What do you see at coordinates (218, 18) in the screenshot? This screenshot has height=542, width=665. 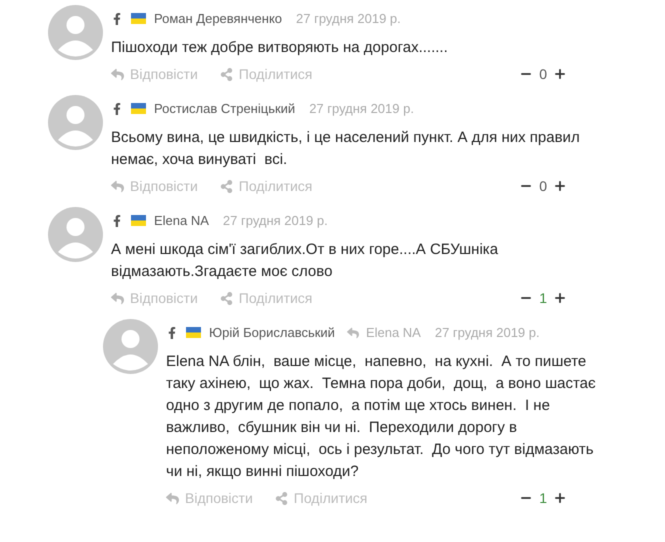 I see `author-name: Роман Деревянченко` at bounding box center [218, 18].